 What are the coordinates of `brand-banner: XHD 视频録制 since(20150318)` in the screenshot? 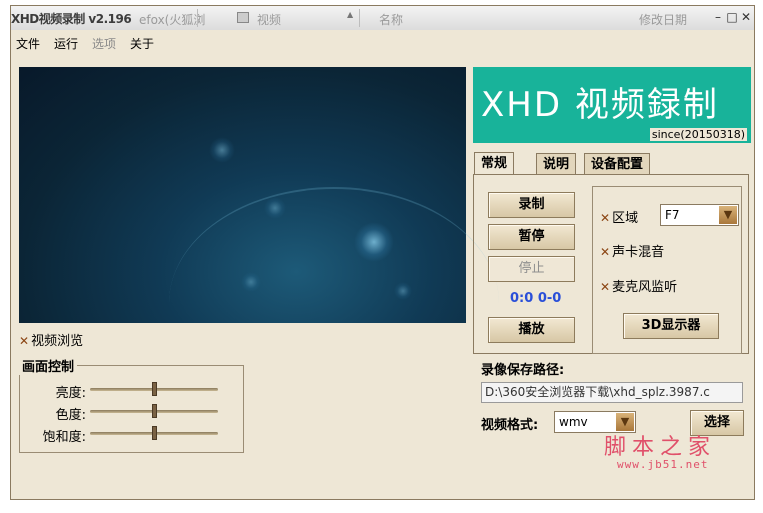 It's located at (612, 105).